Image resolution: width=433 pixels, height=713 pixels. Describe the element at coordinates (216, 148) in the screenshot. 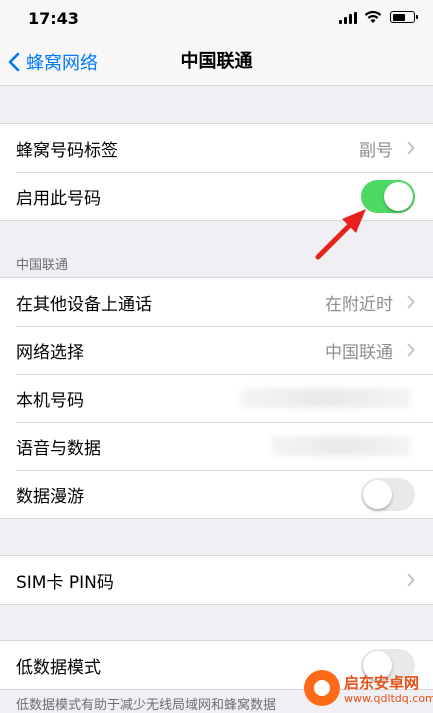

I see `row-number-label: 蜂窝号码标签 副号` at that location.